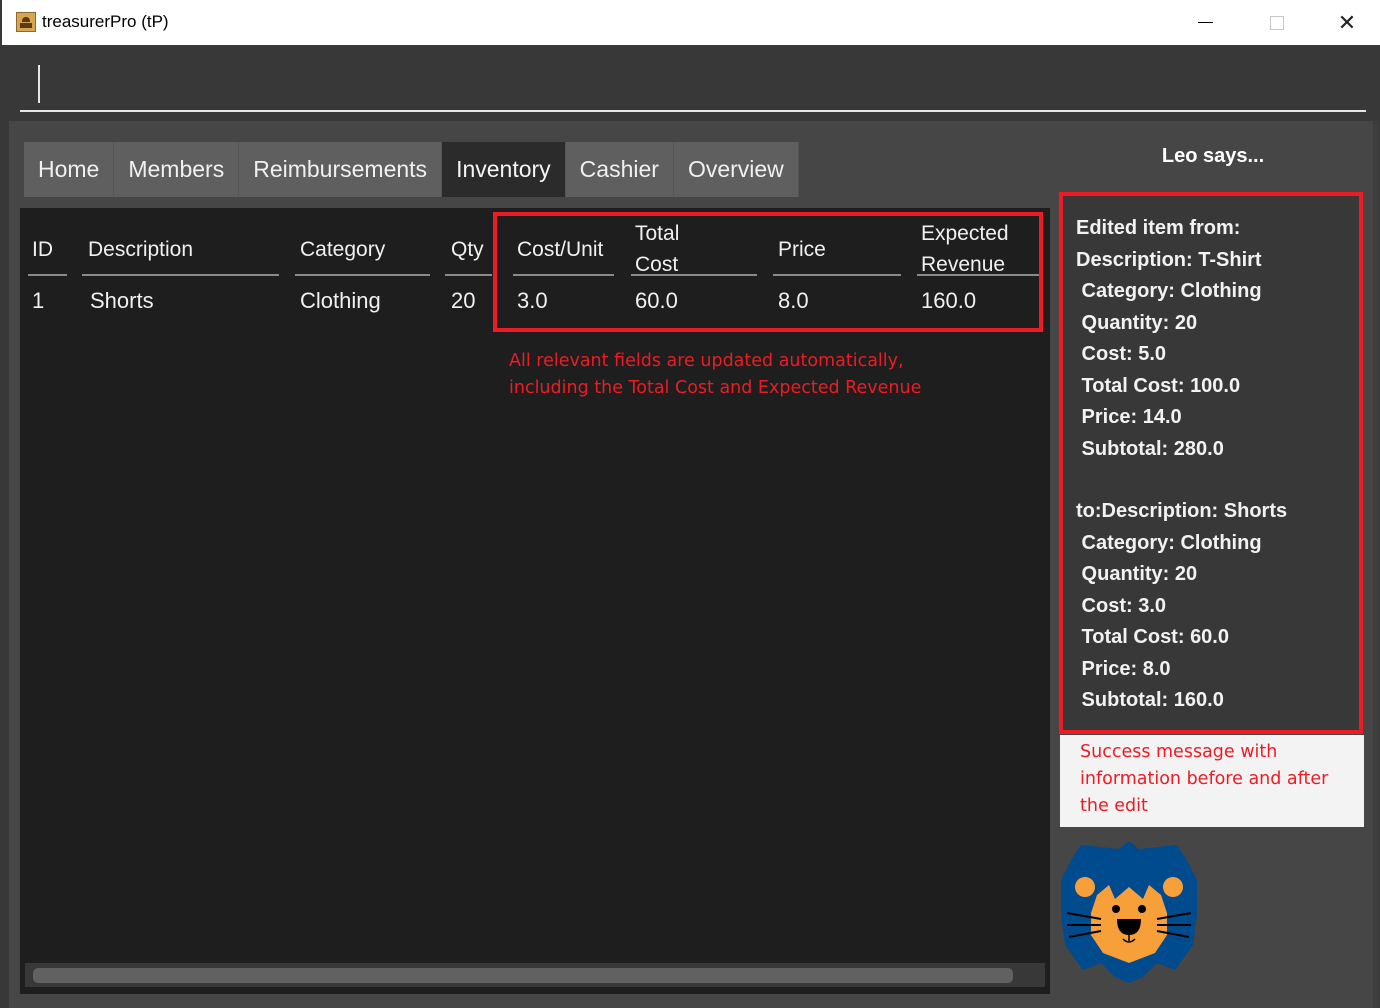 This screenshot has width=1380, height=1008. I want to click on maximize-button, so click(1277, 22).